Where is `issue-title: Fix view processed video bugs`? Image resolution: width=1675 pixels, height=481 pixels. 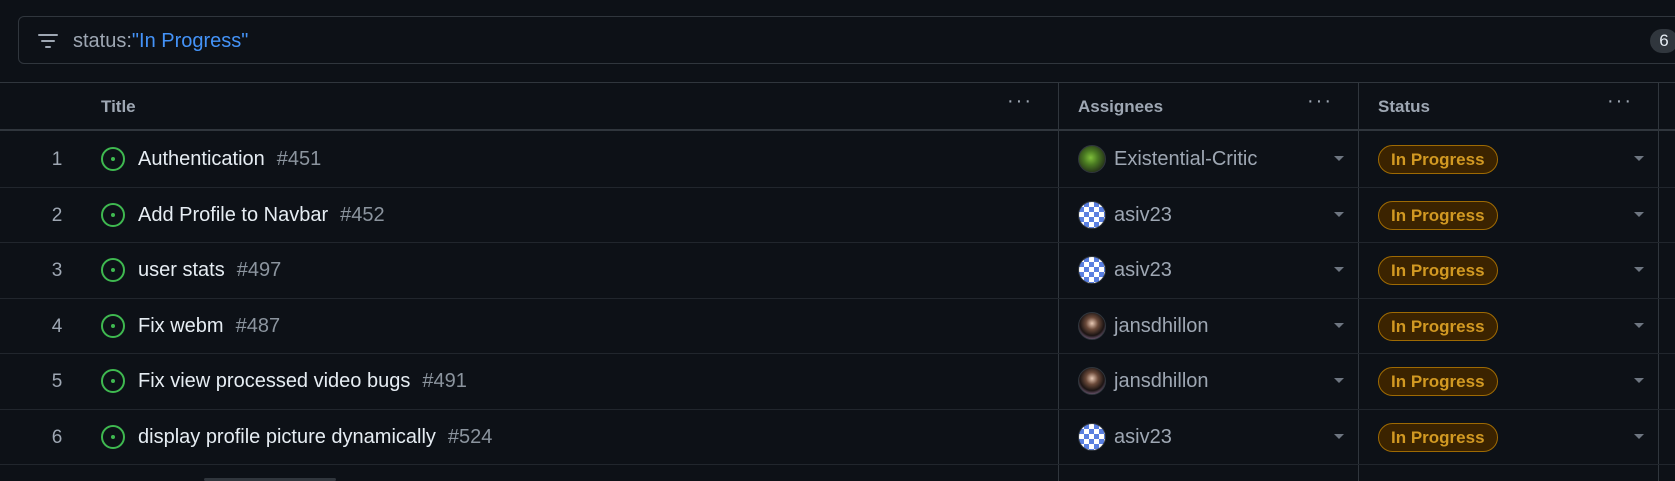 issue-title: Fix view processed video bugs is located at coordinates (274, 381).